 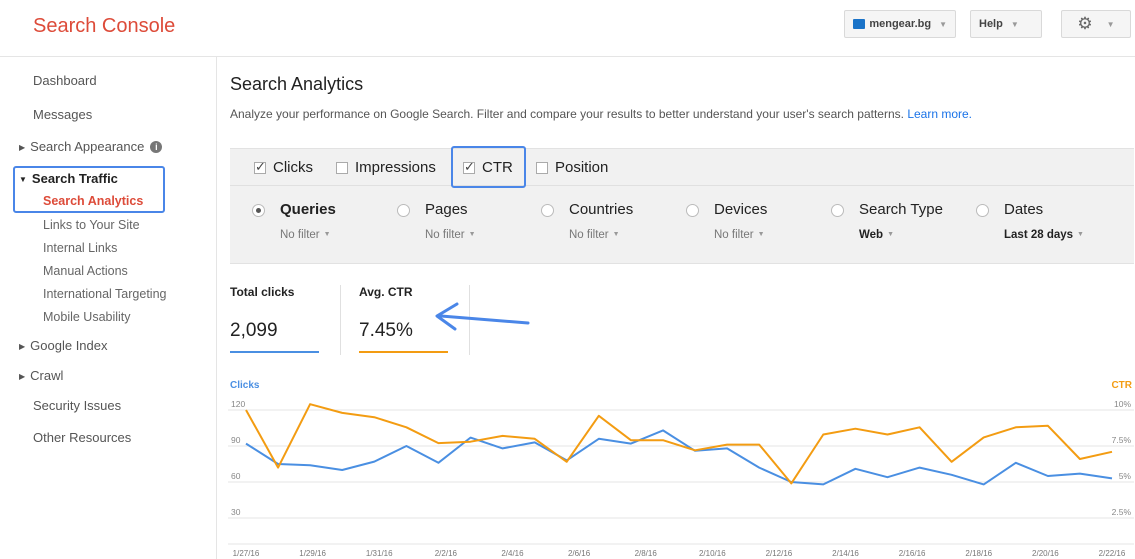 What do you see at coordinates (297, 84) in the screenshot?
I see `page-title: Search Analytics` at bounding box center [297, 84].